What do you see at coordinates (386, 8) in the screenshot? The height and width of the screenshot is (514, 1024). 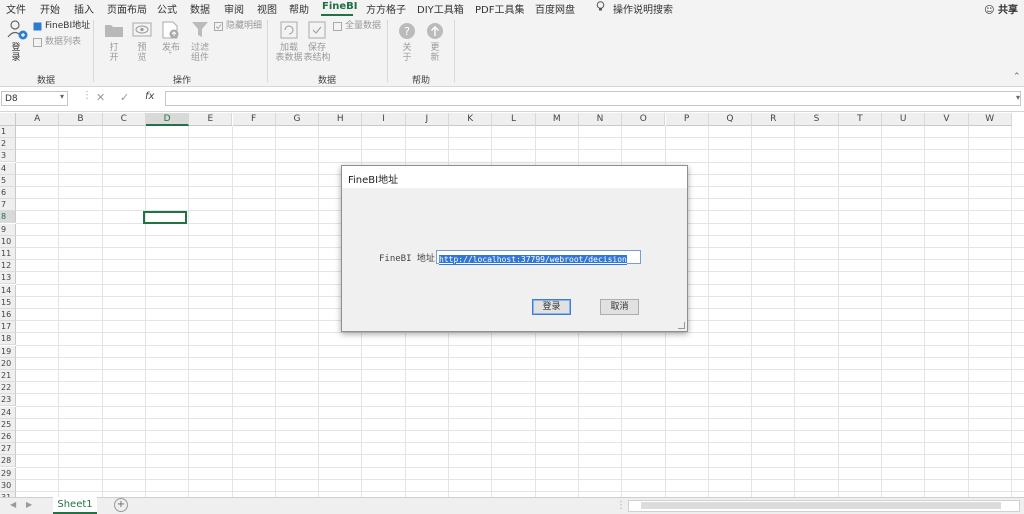 I see `tab-fangfanggezi: 方方格子` at bounding box center [386, 8].